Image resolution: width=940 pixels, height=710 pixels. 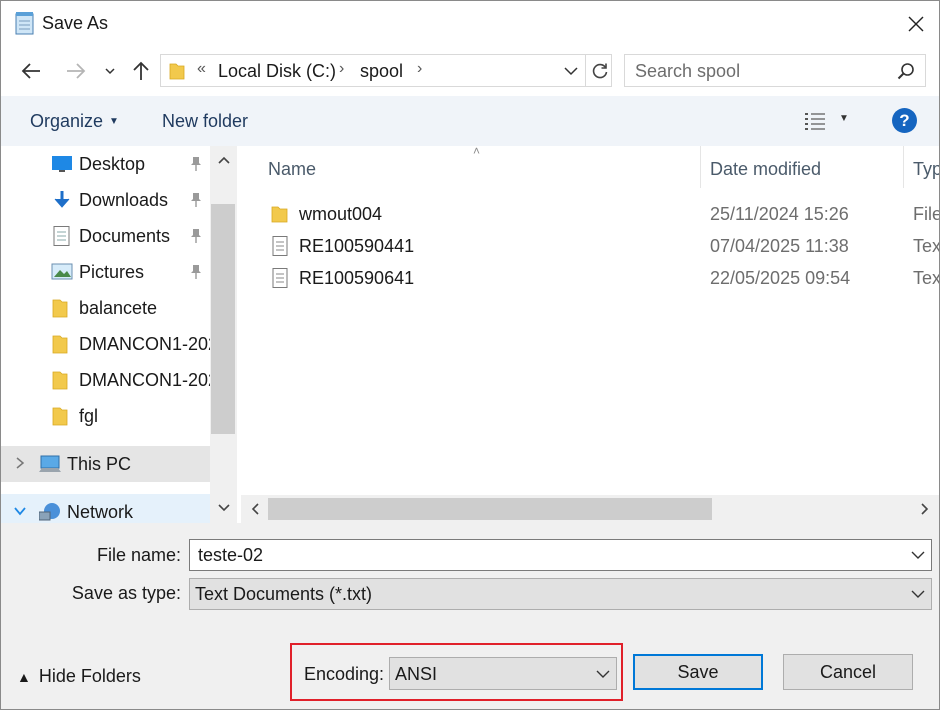 What do you see at coordinates (477, 152) in the screenshot?
I see `sort-ascending-icon: ˄` at bounding box center [477, 152].